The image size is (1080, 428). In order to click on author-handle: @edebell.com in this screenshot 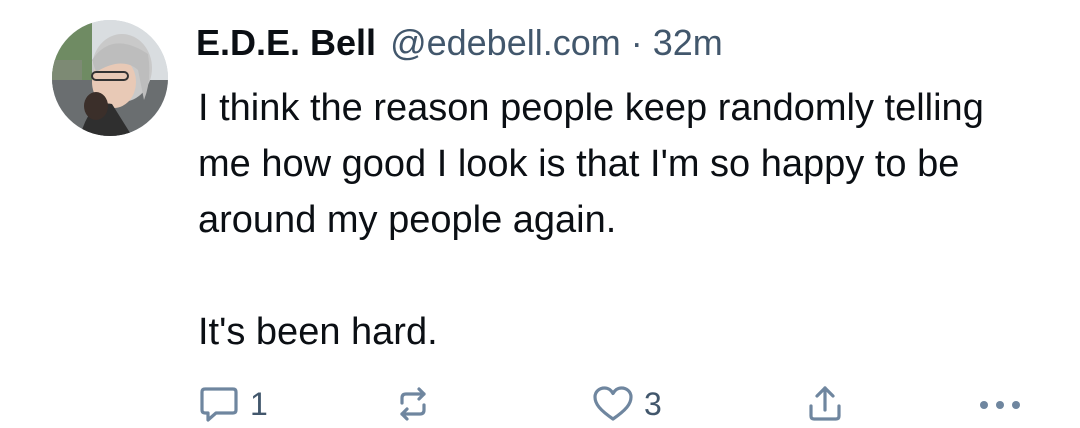, I will do `click(505, 43)`.